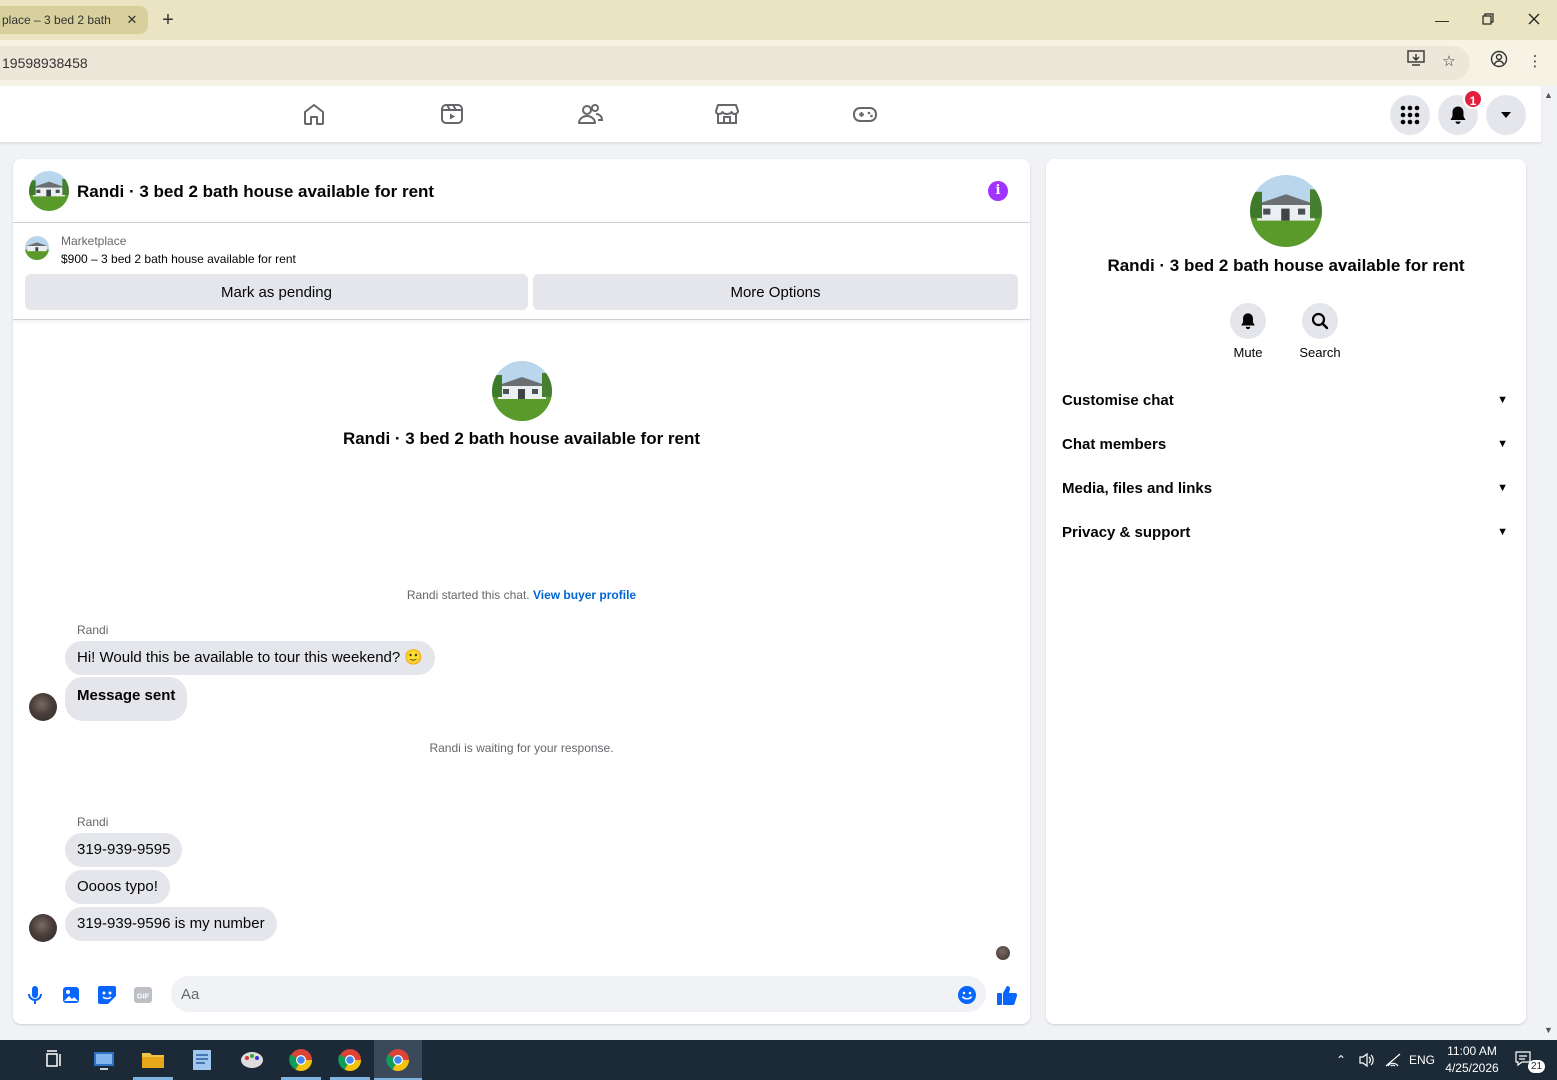 The image size is (1557, 1080). I want to click on info-icon: i, so click(998, 191).